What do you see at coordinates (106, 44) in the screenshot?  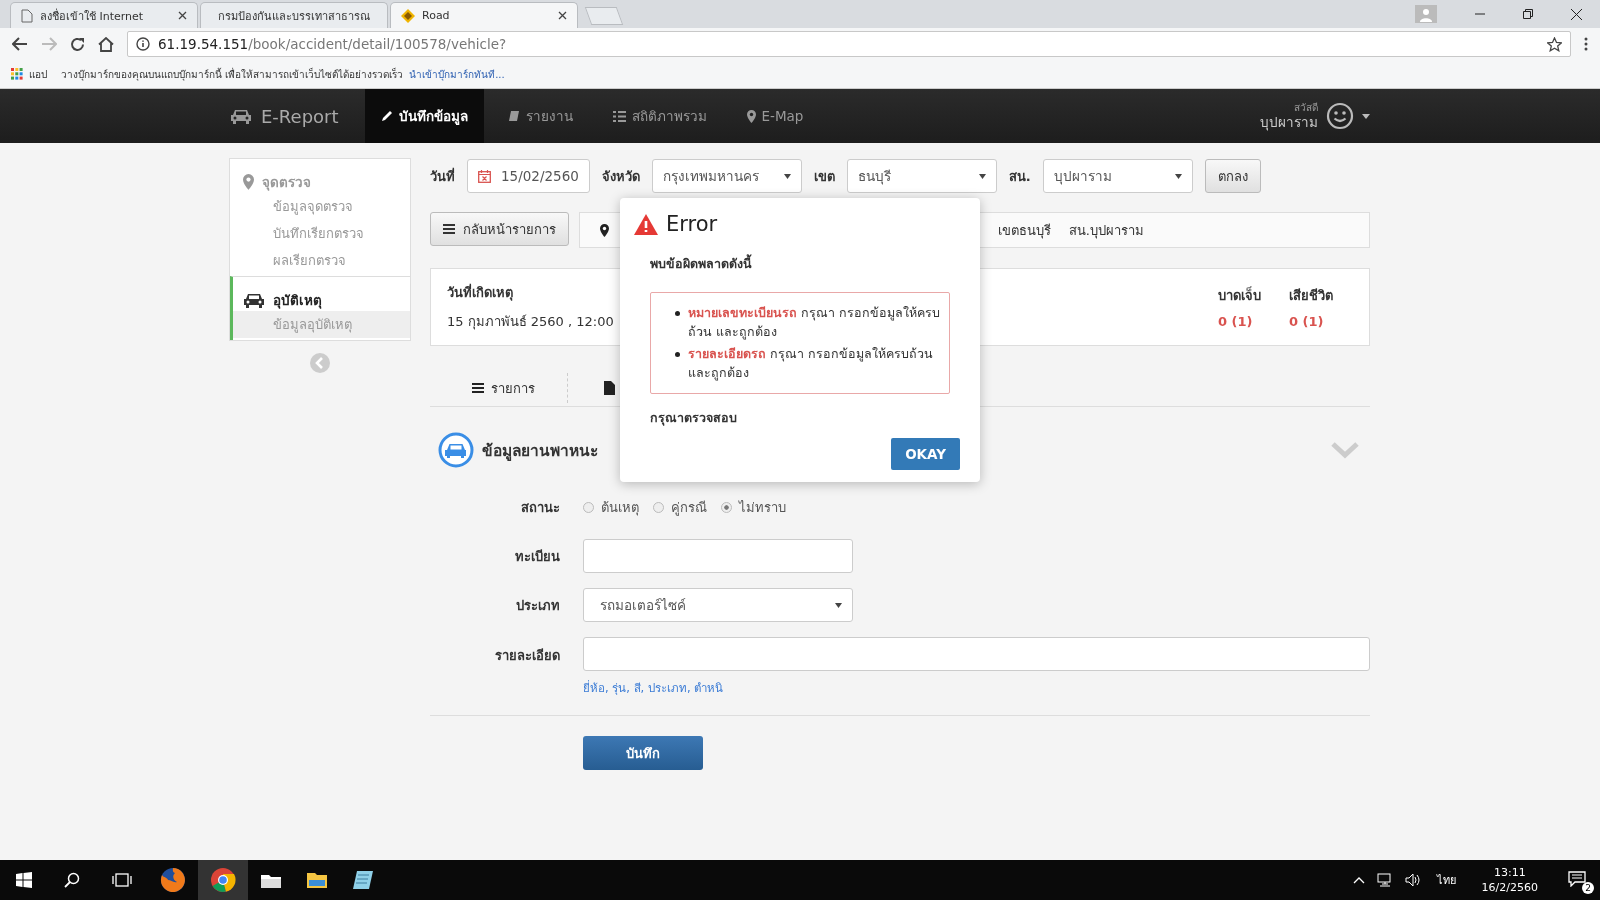 I see `home-icon` at bounding box center [106, 44].